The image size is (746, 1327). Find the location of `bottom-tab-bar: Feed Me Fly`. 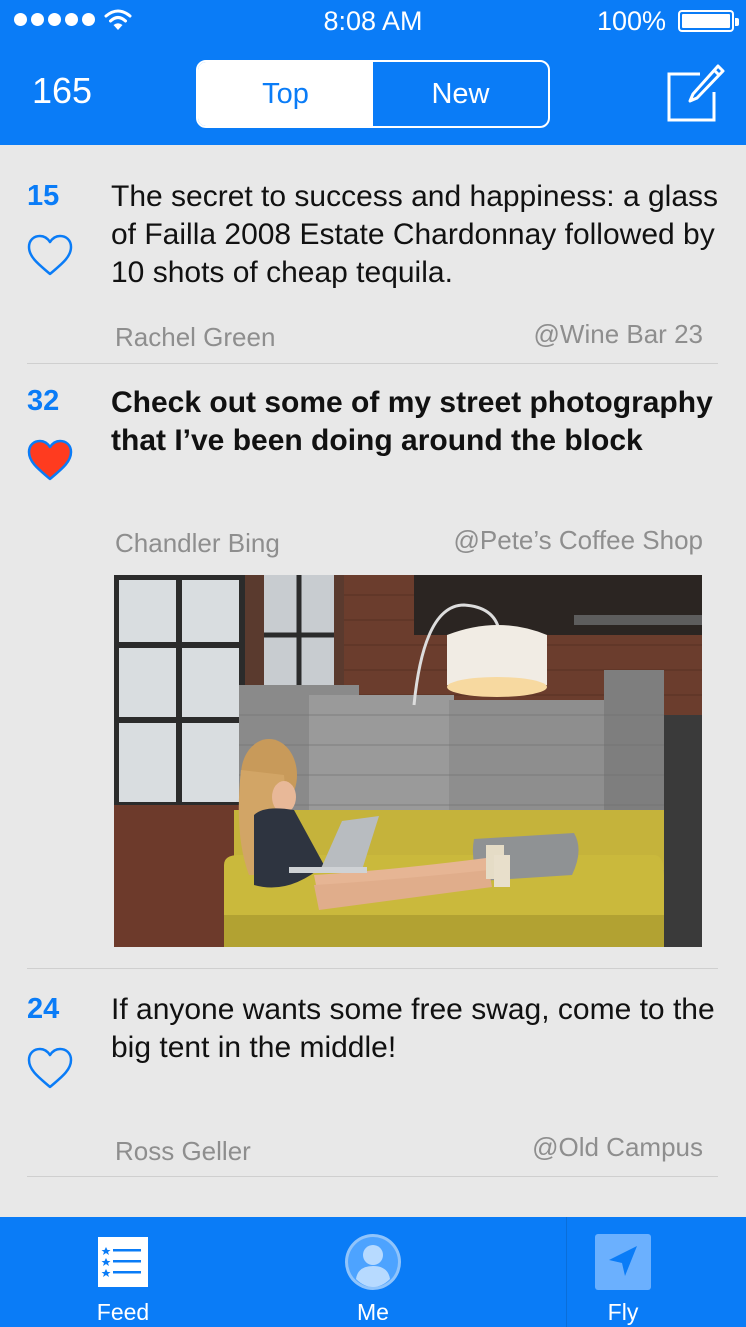

bottom-tab-bar: Feed Me Fly is located at coordinates (373, 1272).